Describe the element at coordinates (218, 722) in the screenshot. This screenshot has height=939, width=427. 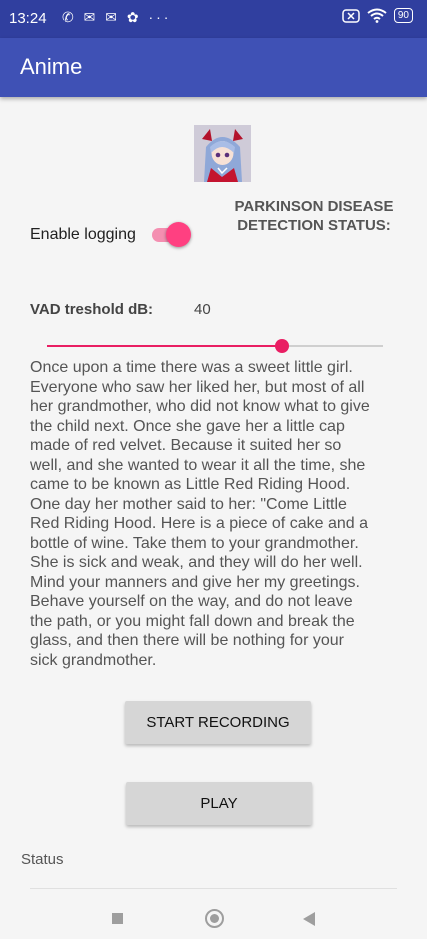
I see `start-recording-button: START RECORDING` at that location.